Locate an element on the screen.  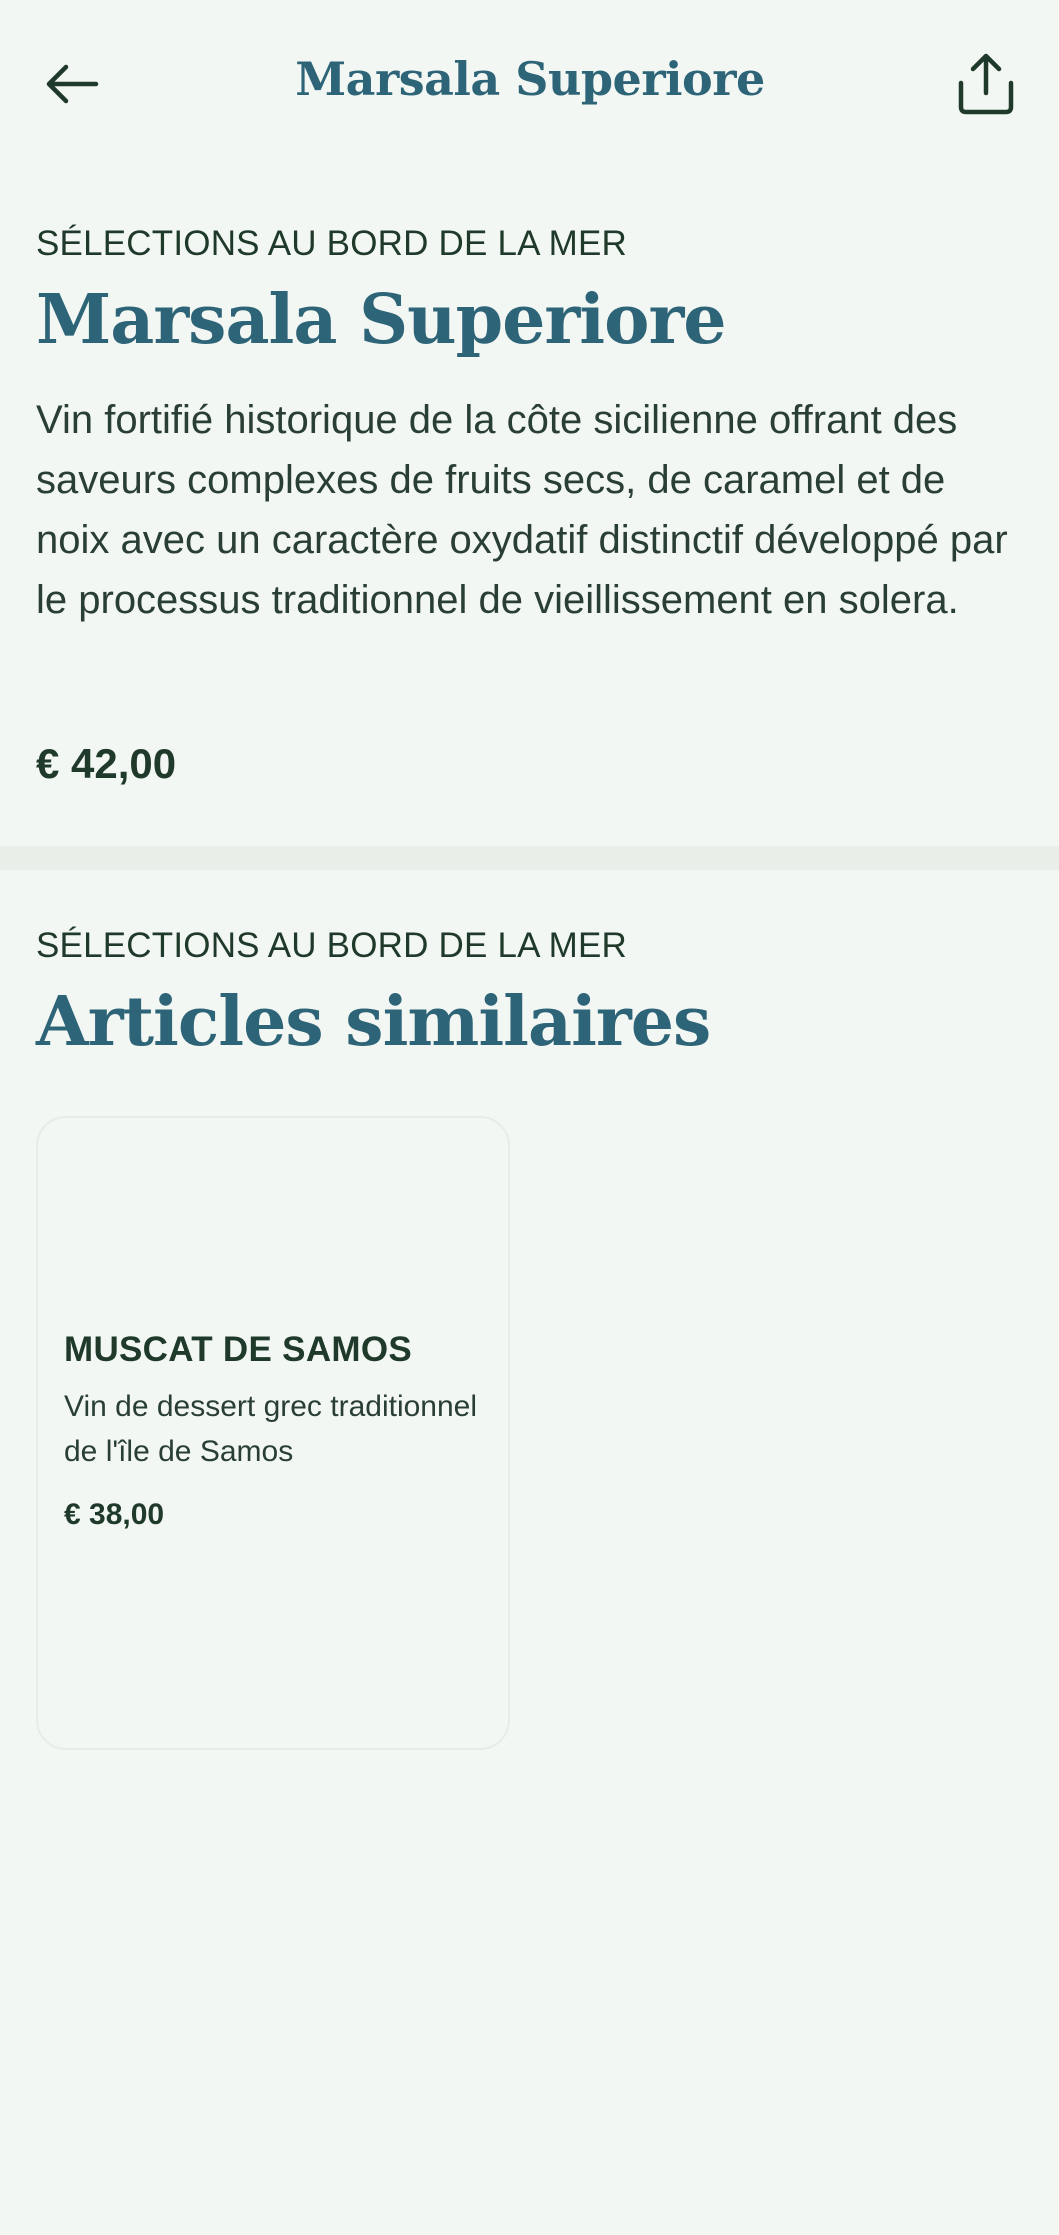
share-icon is located at coordinates (986, 84).